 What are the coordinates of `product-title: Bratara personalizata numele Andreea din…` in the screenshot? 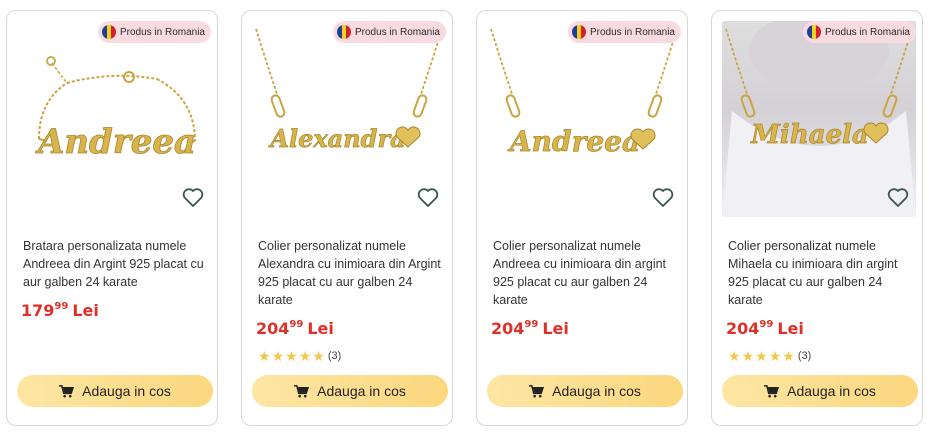 It's located at (115, 264).